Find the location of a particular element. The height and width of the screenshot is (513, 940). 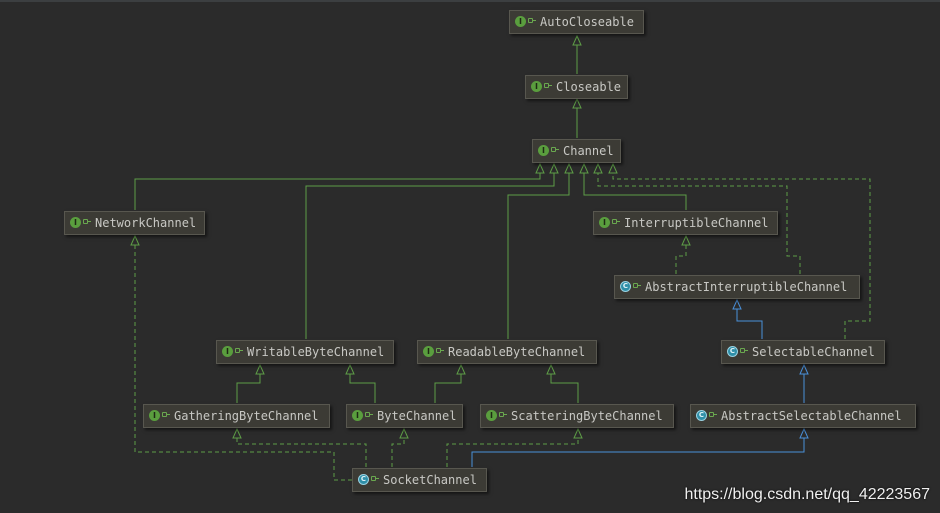

node-label: Channel is located at coordinates (588, 151).